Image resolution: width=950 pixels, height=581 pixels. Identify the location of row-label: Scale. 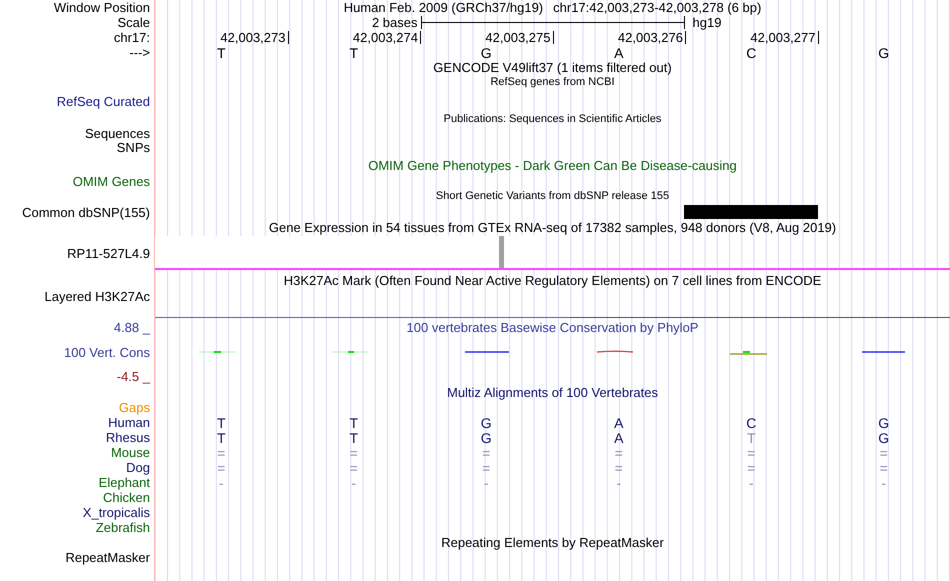
(133, 22).